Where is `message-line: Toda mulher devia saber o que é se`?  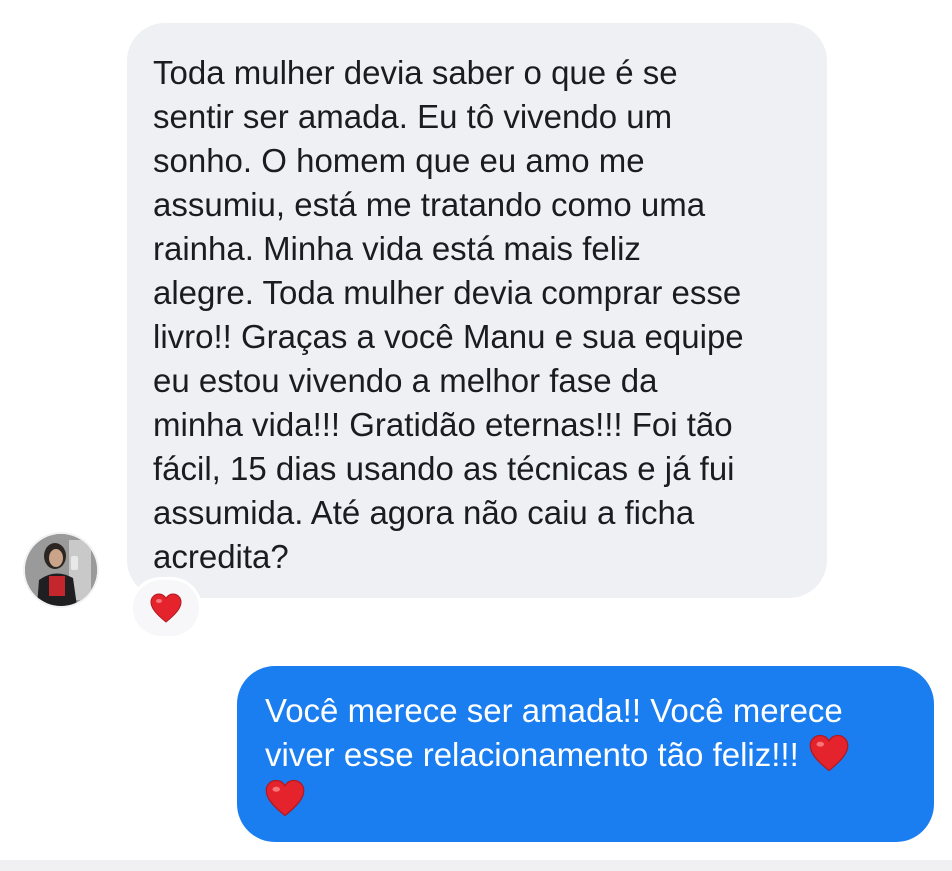 message-line: Toda mulher devia saber o que é se is located at coordinates (415, 72).